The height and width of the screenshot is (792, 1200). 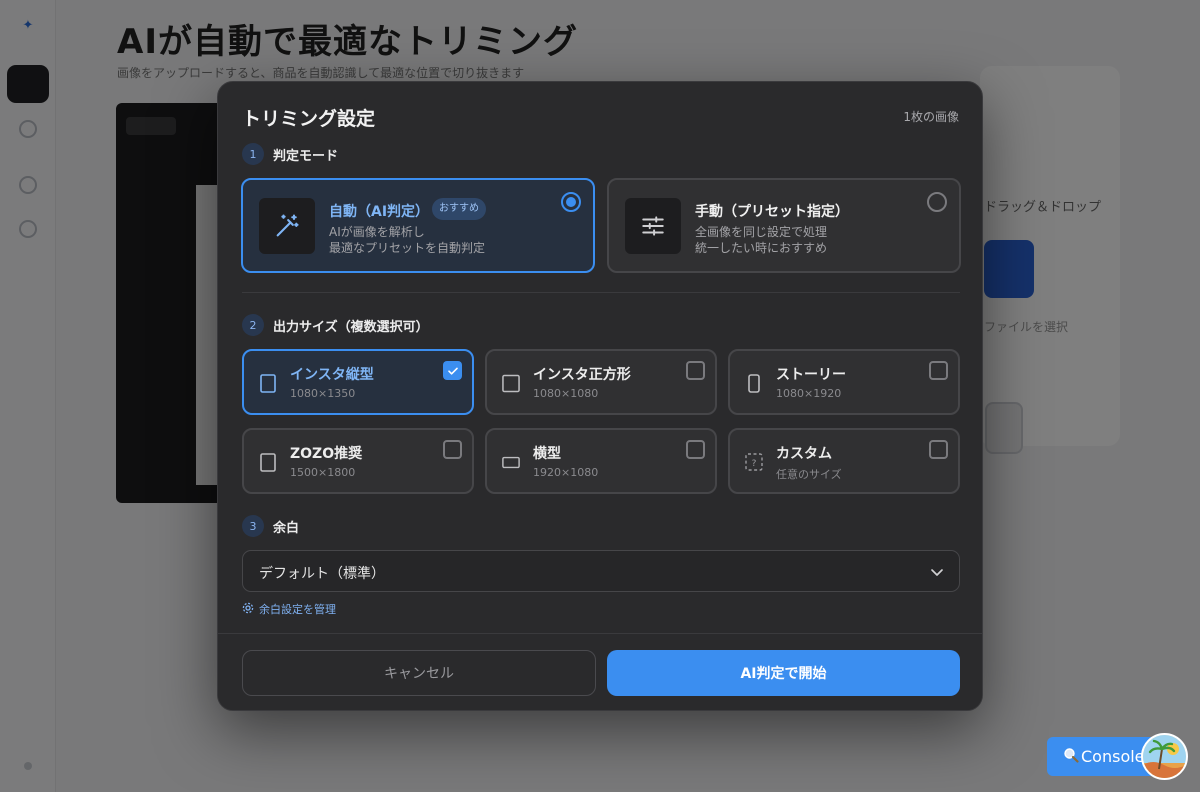 I want to click on chevron-down-icon, so click(x=937, y=572).